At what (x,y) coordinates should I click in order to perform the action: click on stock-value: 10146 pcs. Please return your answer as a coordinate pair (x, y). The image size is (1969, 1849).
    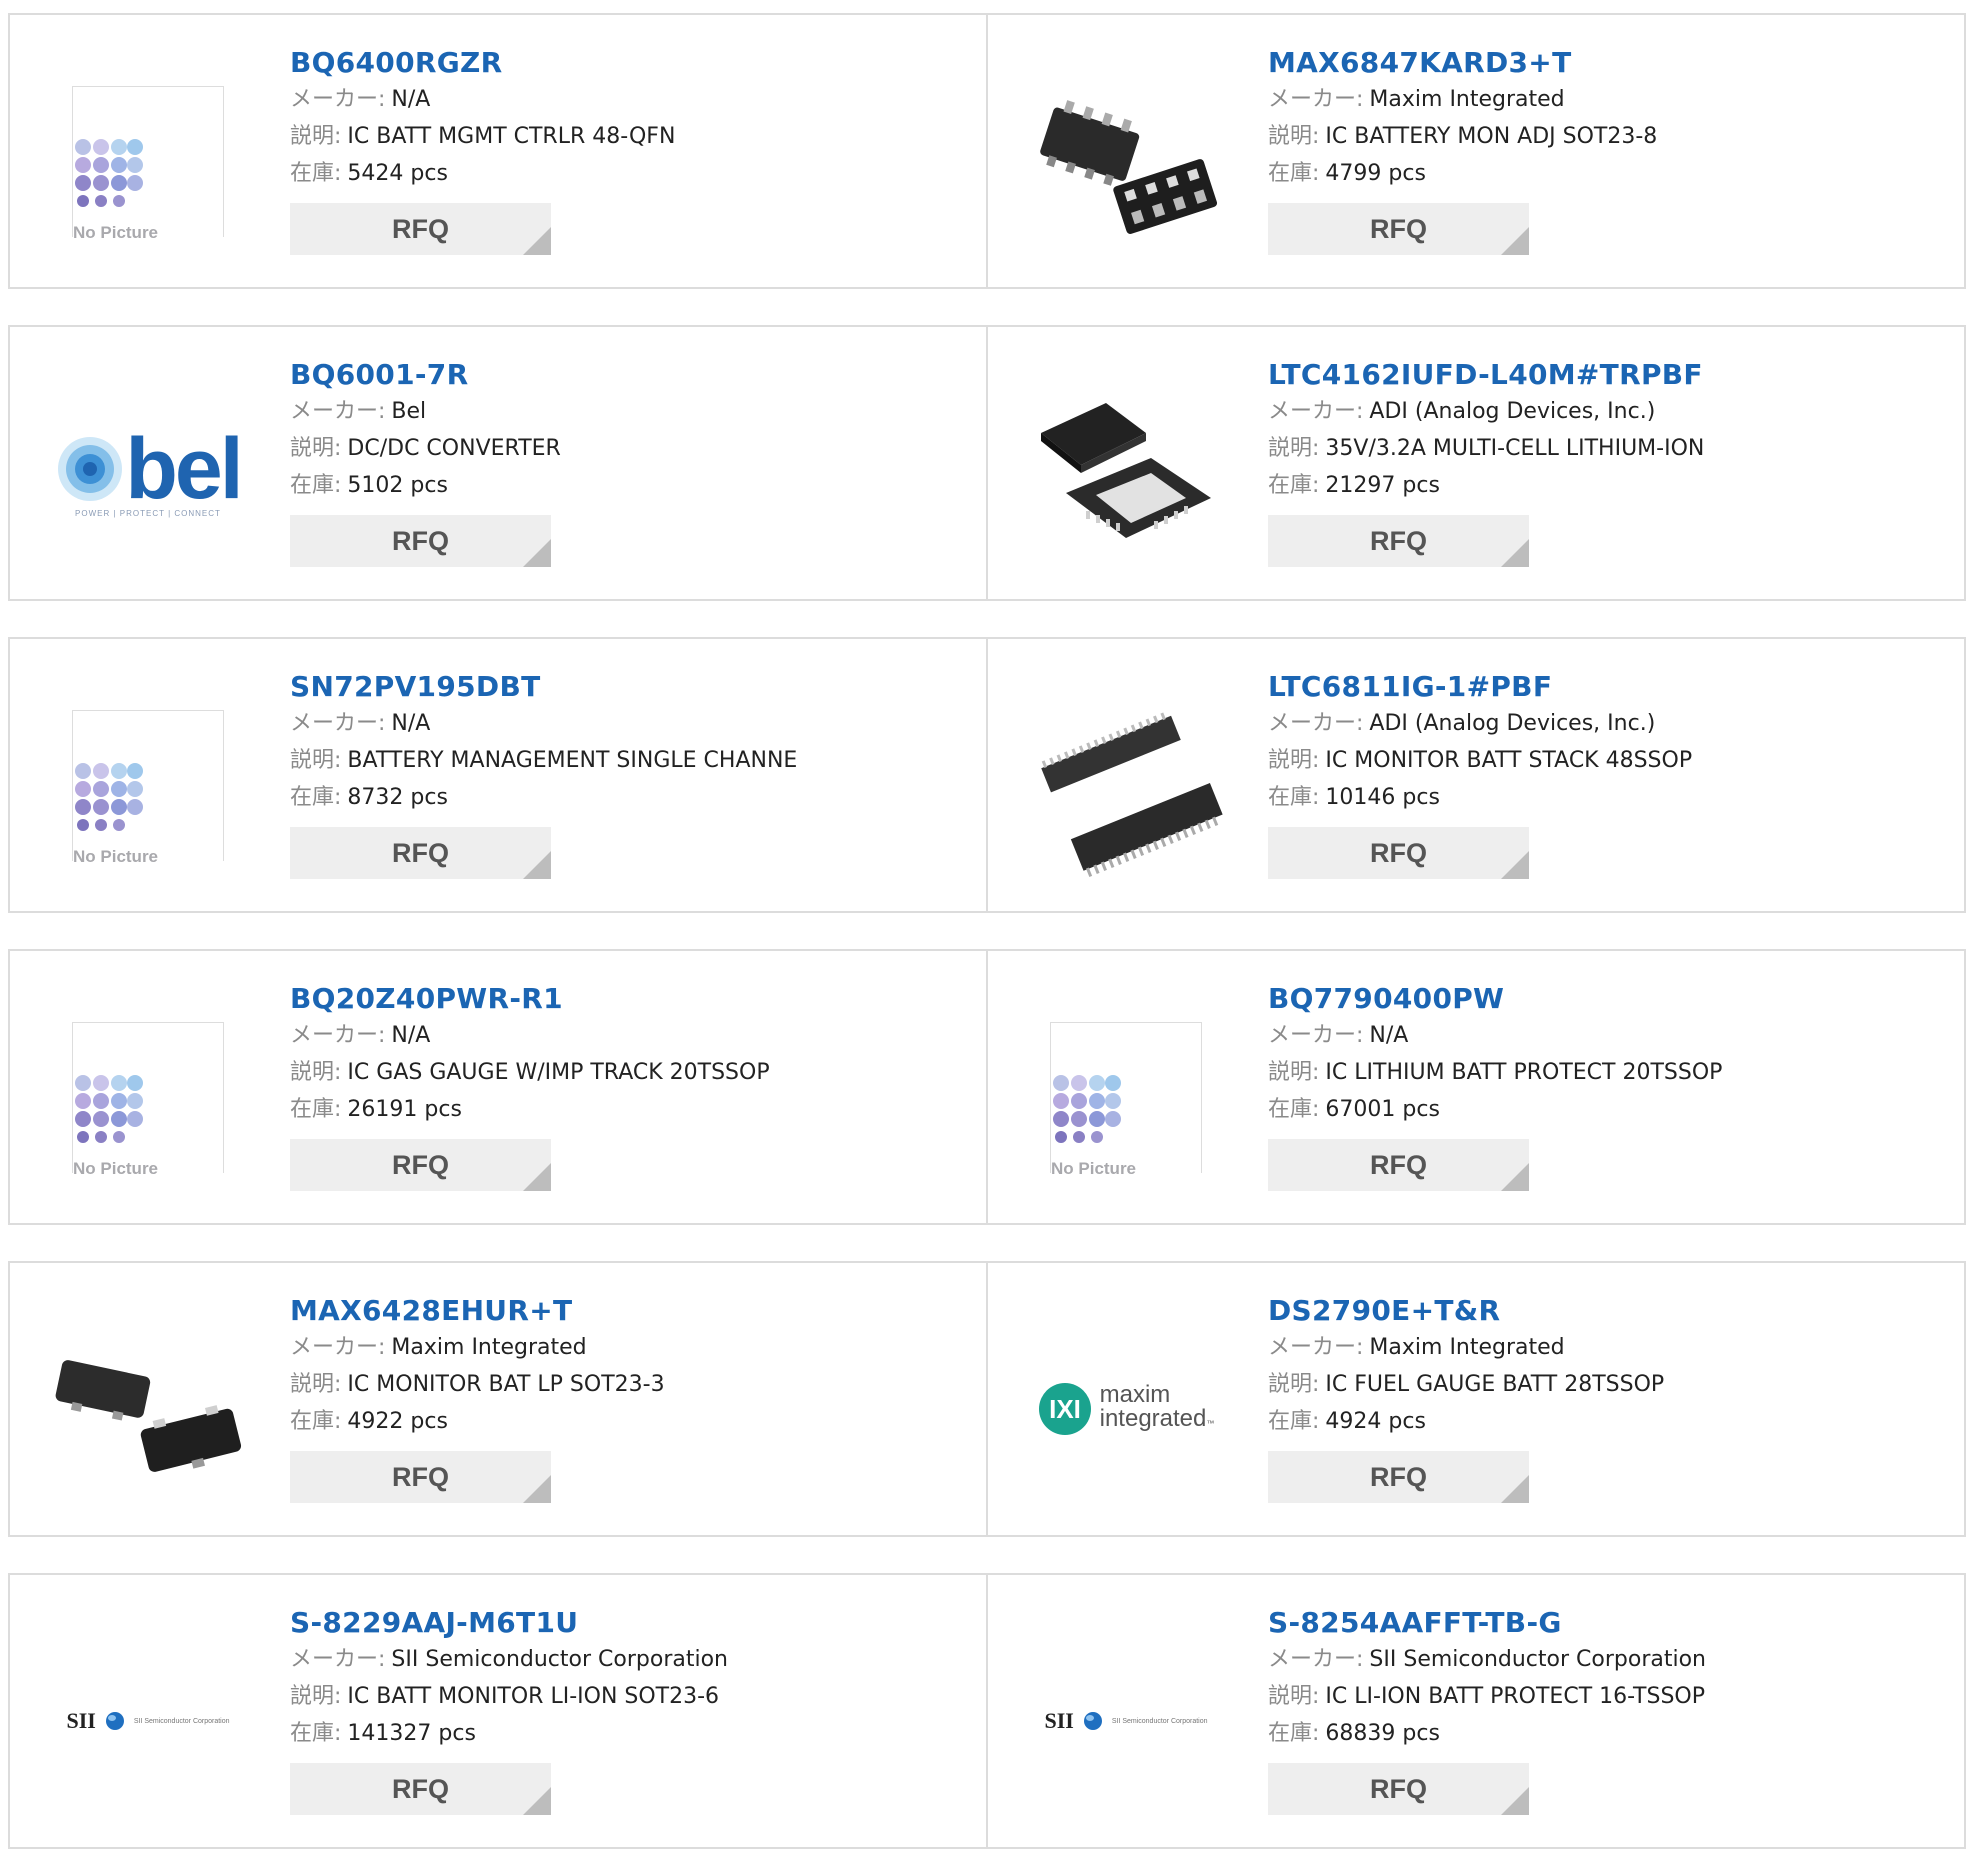
    Looking at the image, I should click on (1382, 797).